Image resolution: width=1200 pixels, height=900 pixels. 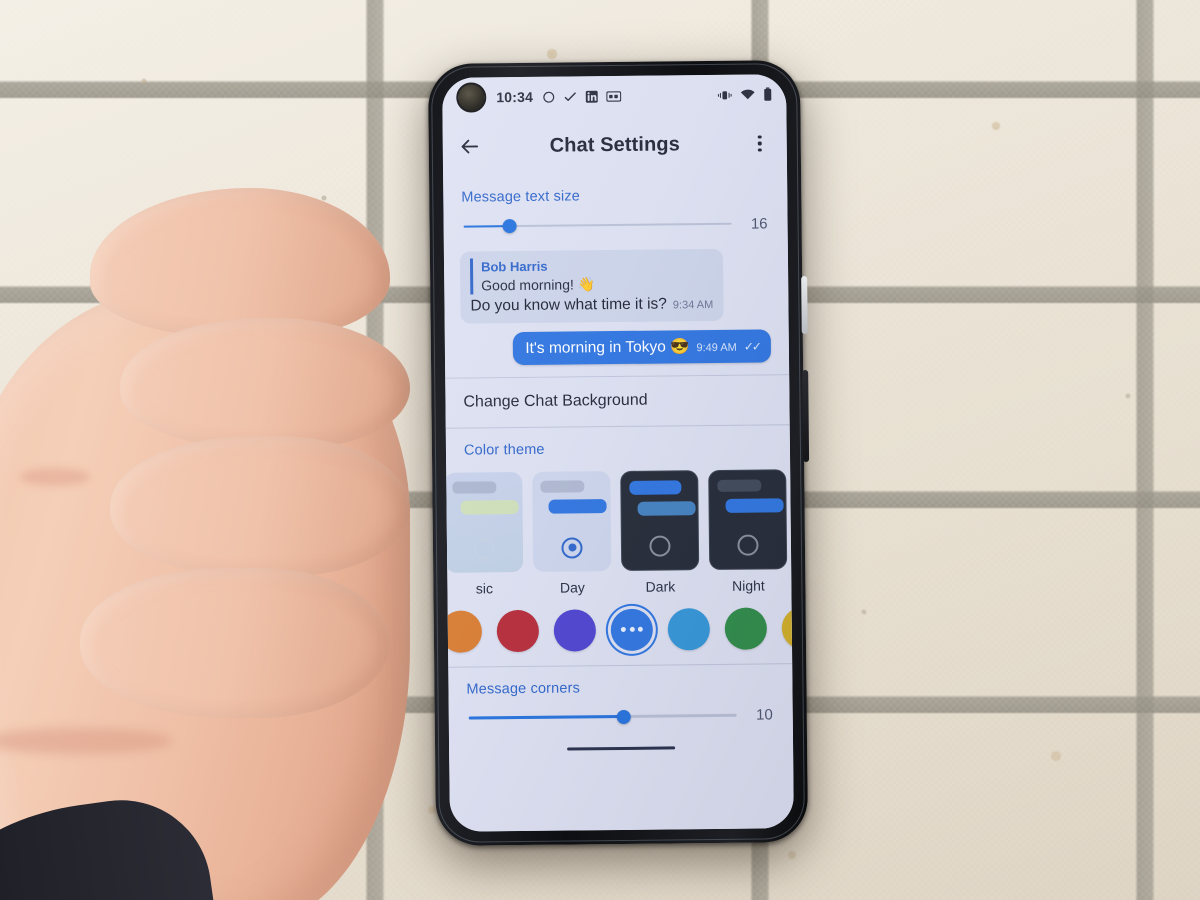 What do you see at coordinates (597, 225) in the screenshot?
I see `text-size-slider` at bounding box center [597, 225].